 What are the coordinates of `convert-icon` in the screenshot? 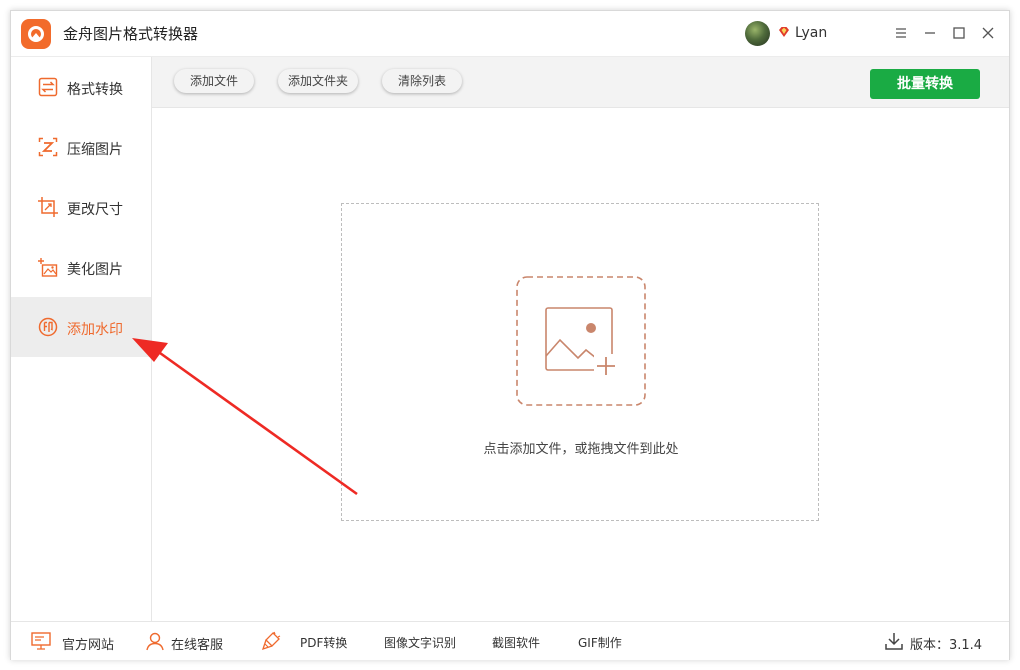 It's located at (48, 87).